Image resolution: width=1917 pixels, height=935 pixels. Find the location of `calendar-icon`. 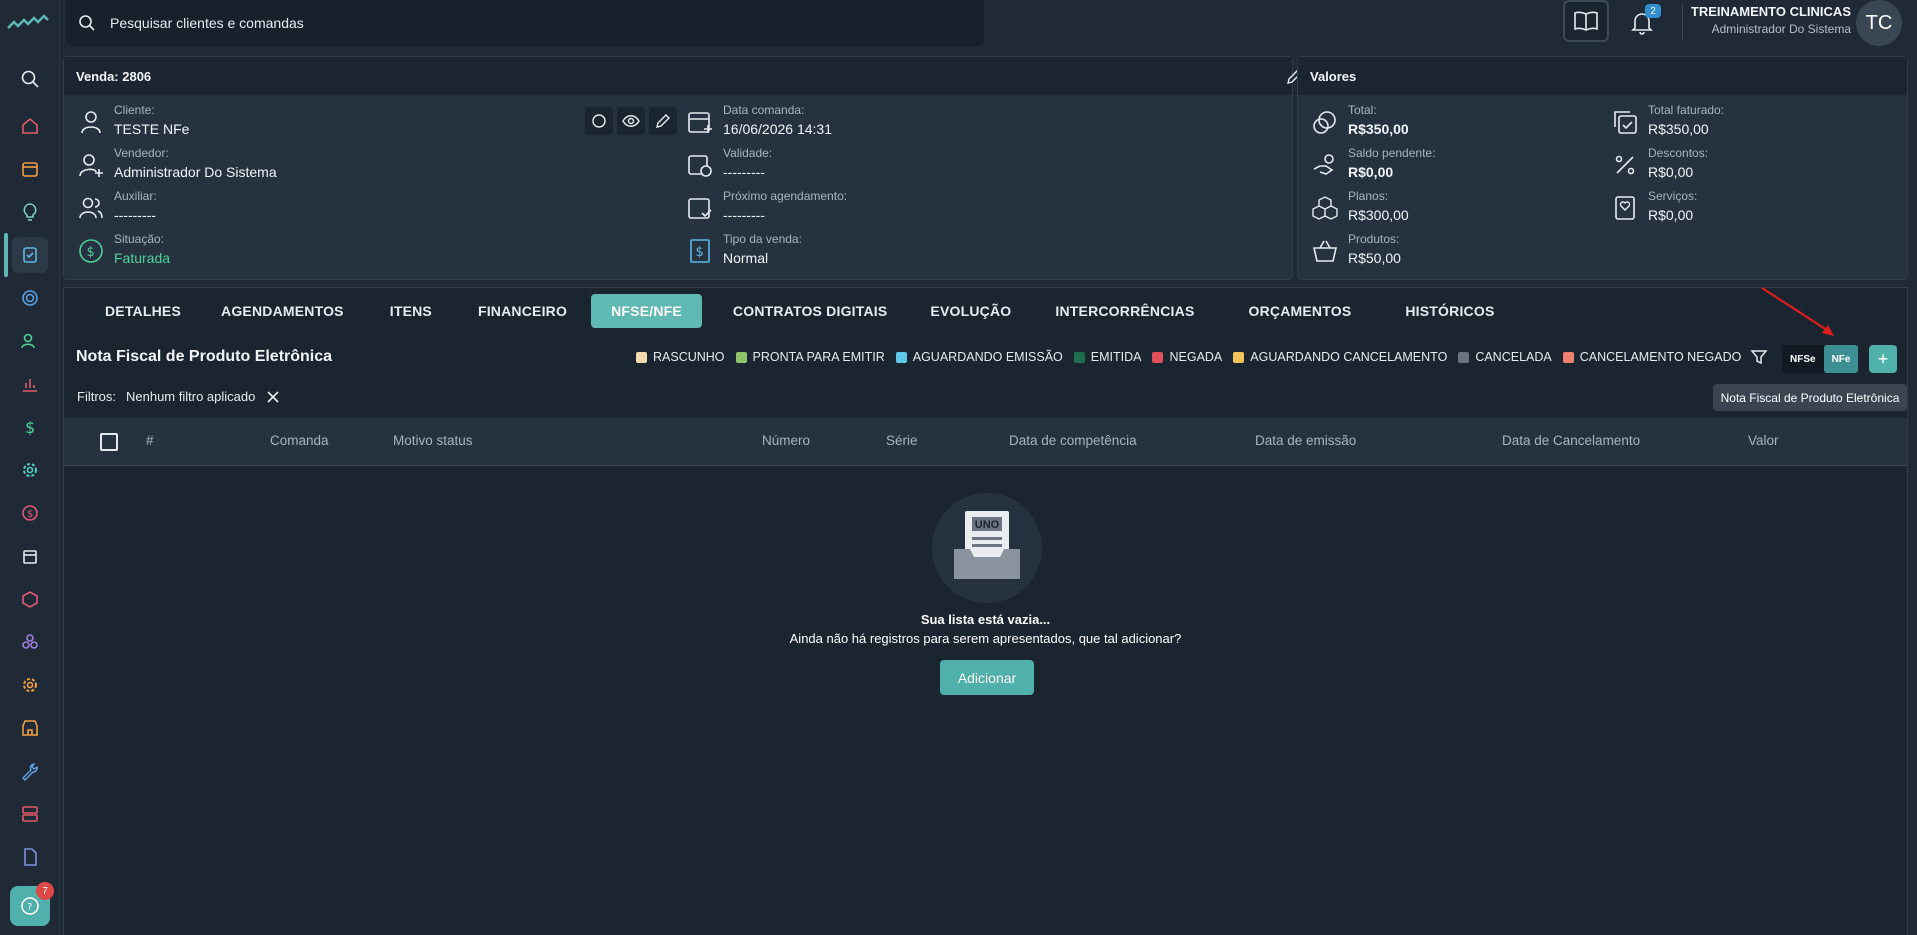

calendar-icon is located at coordinates (30, 169).